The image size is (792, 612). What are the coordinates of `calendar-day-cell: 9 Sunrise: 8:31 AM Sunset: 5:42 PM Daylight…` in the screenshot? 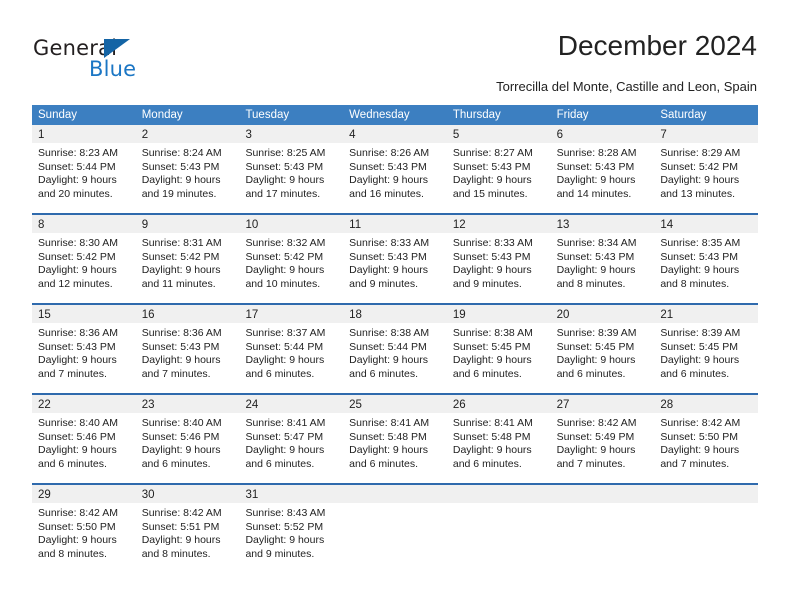 It's located at (187, 259).